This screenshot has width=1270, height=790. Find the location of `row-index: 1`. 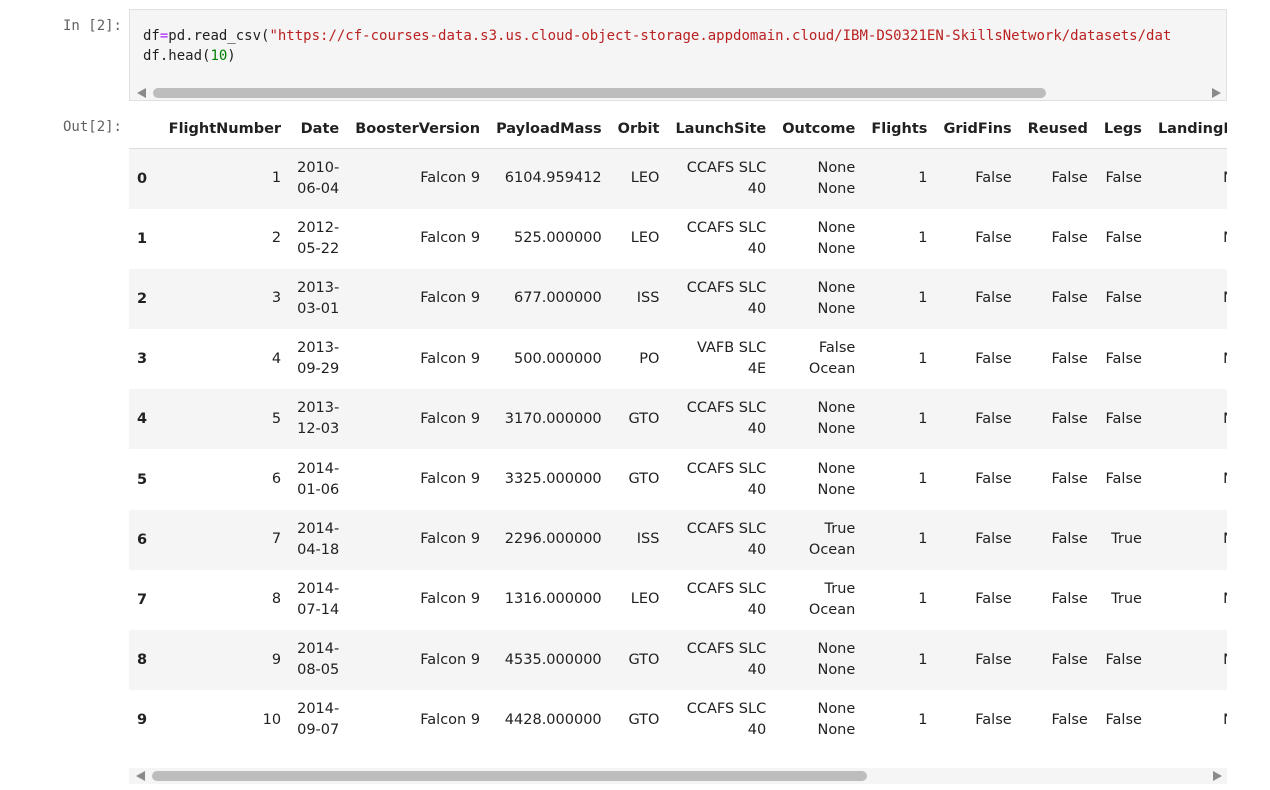

row-index: 1 is located at coordinates (142, 238).